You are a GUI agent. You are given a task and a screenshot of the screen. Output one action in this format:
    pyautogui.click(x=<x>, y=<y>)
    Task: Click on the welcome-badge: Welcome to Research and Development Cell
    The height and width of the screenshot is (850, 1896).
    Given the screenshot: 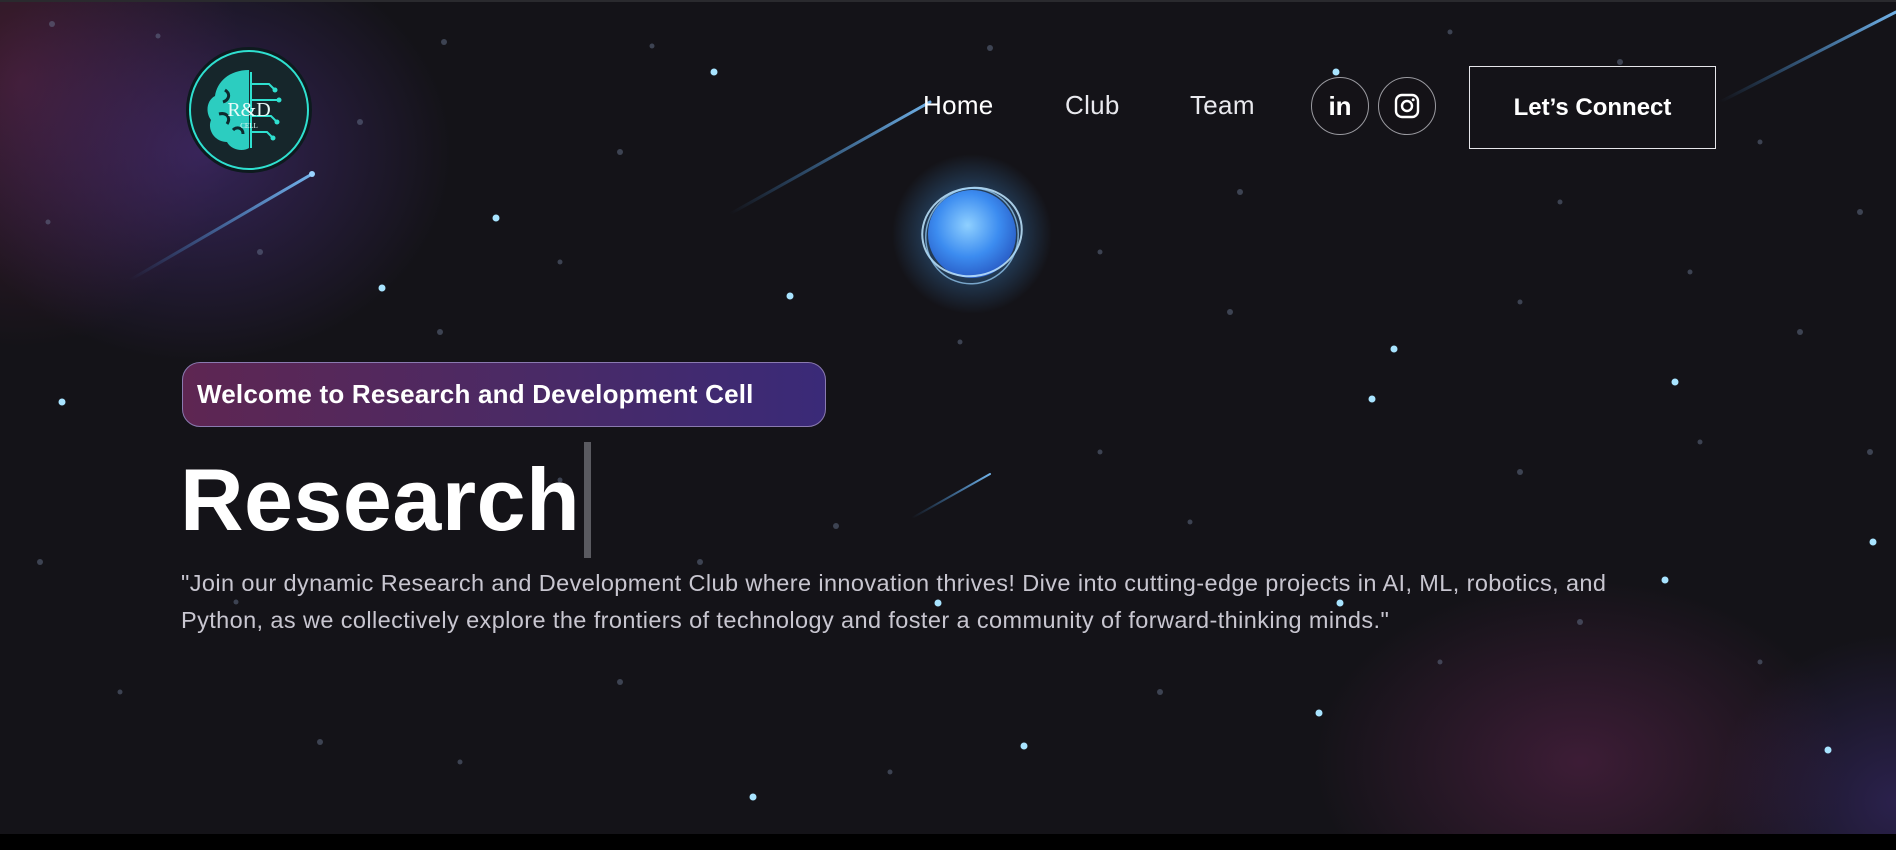 What is the action you would take?
    pyautogui.click(x=504, y=394)
    